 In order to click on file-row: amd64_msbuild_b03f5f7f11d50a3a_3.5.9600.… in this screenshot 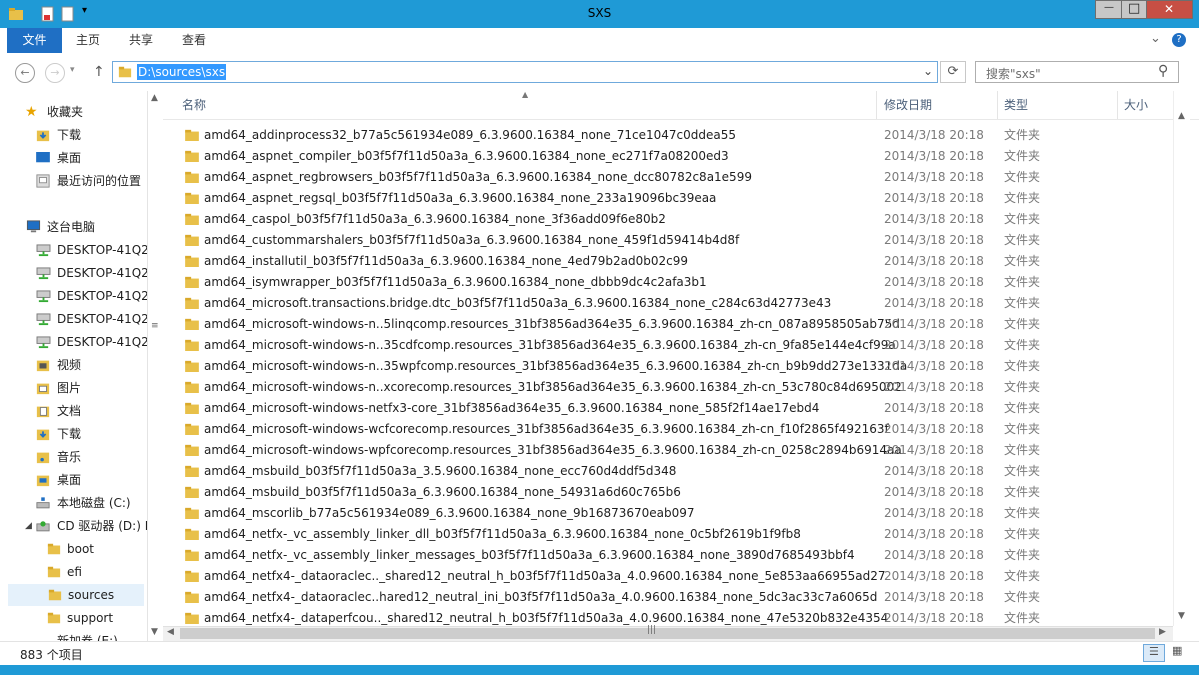, I will do `click(668, 471)`.